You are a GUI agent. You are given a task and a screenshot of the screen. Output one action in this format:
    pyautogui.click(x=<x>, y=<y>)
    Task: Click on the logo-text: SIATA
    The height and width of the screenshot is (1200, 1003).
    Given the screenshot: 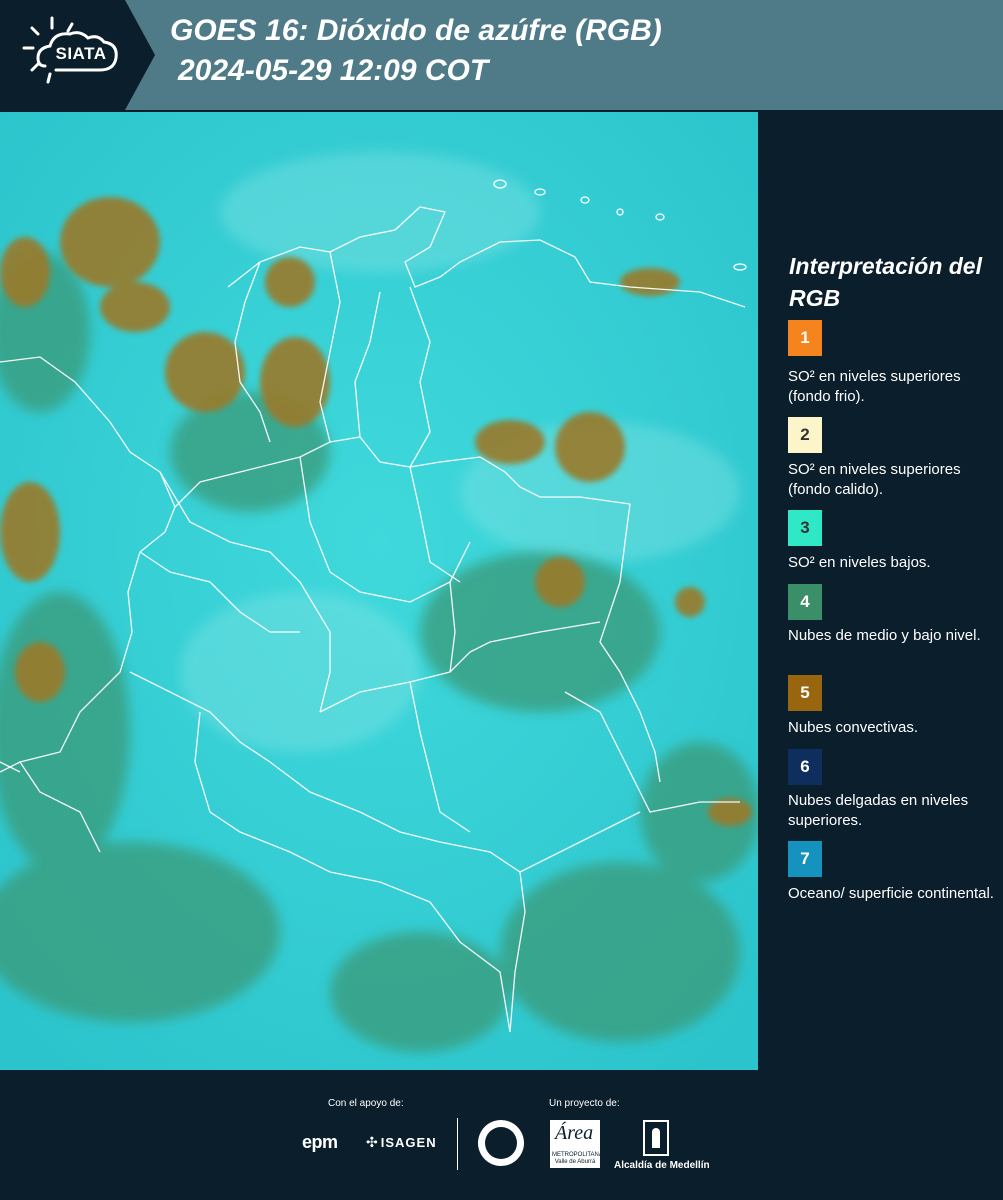 What is the action you would take?
    pyautogui.click(x=81, y=53)
    